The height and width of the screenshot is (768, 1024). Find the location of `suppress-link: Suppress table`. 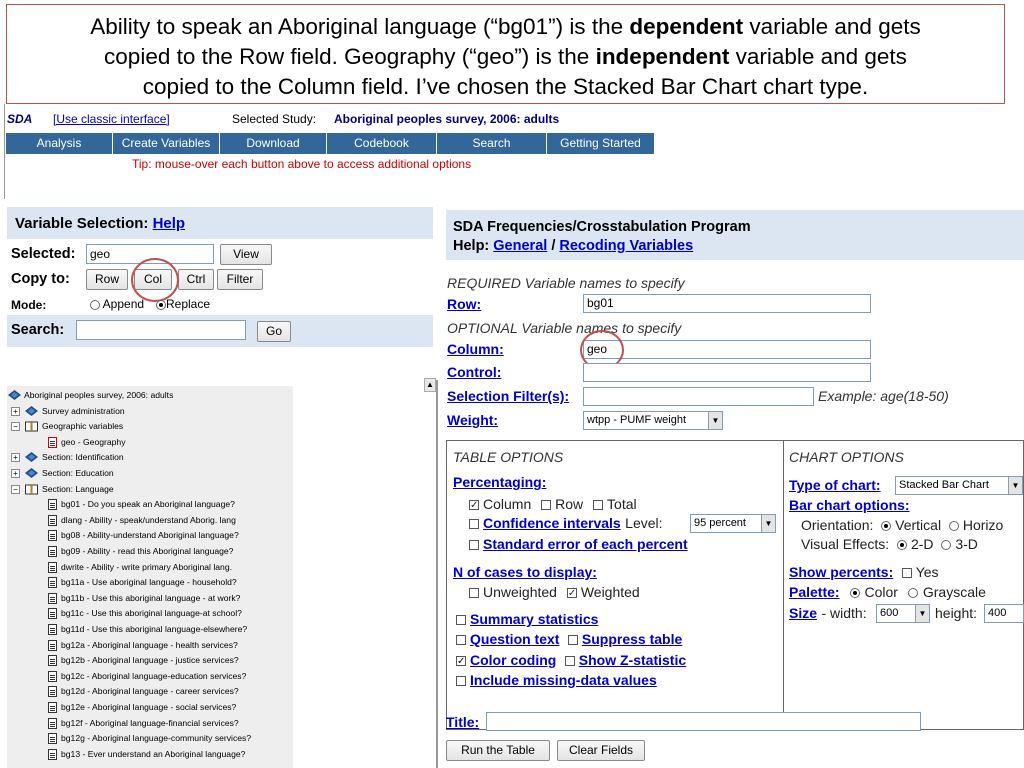

suppress-link: Suppress table is located at coordinates (632, 639).